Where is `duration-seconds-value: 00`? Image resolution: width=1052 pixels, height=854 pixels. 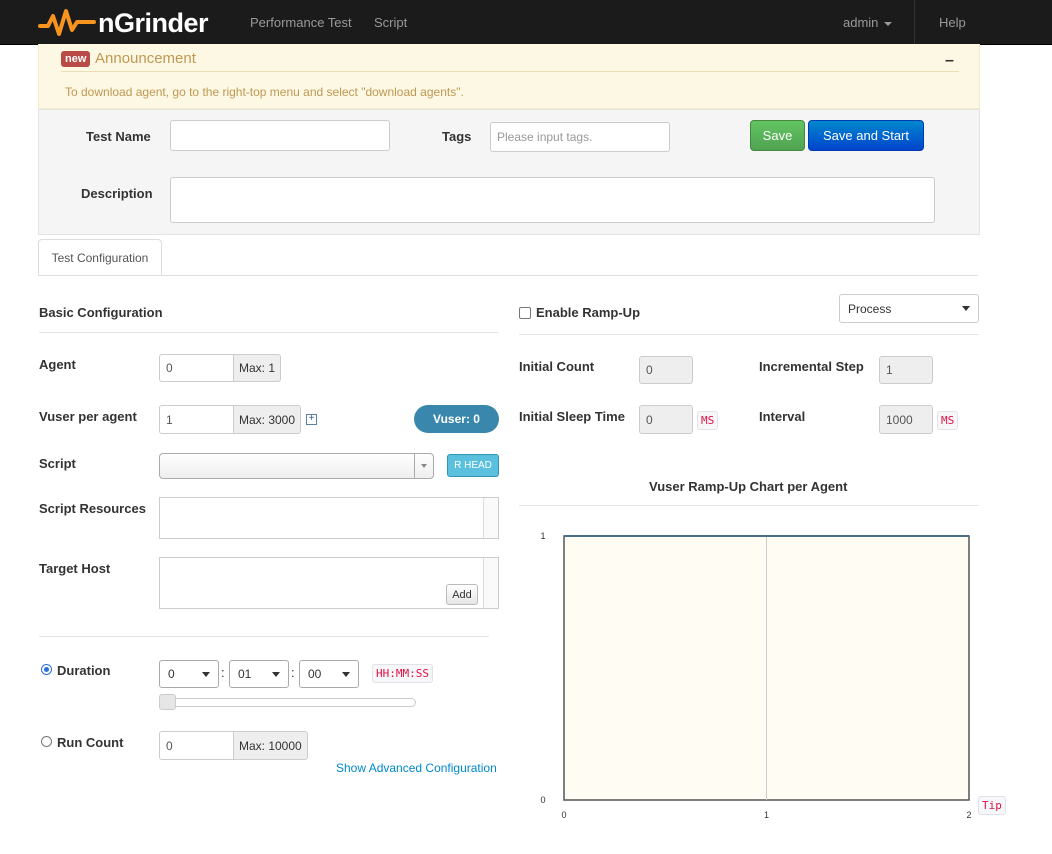 duration-seconds-value: 00 is located at coordinates (315, 674).